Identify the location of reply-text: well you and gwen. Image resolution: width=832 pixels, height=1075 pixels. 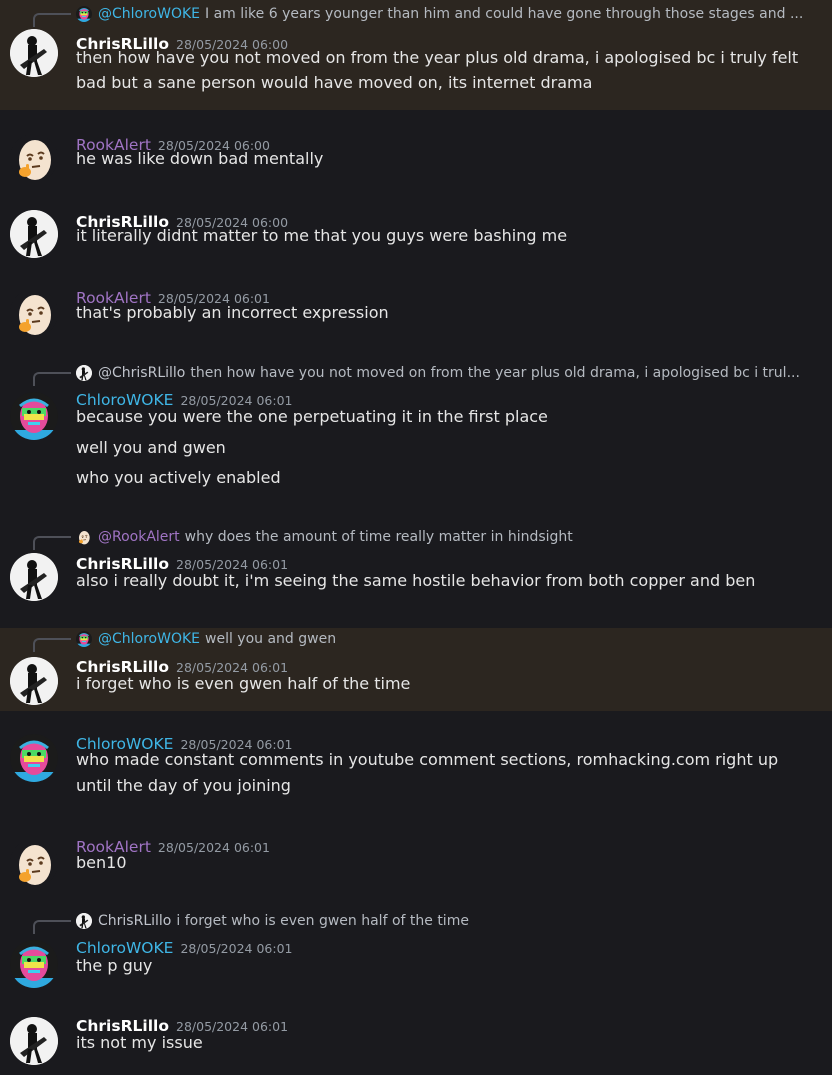
(271, 639).